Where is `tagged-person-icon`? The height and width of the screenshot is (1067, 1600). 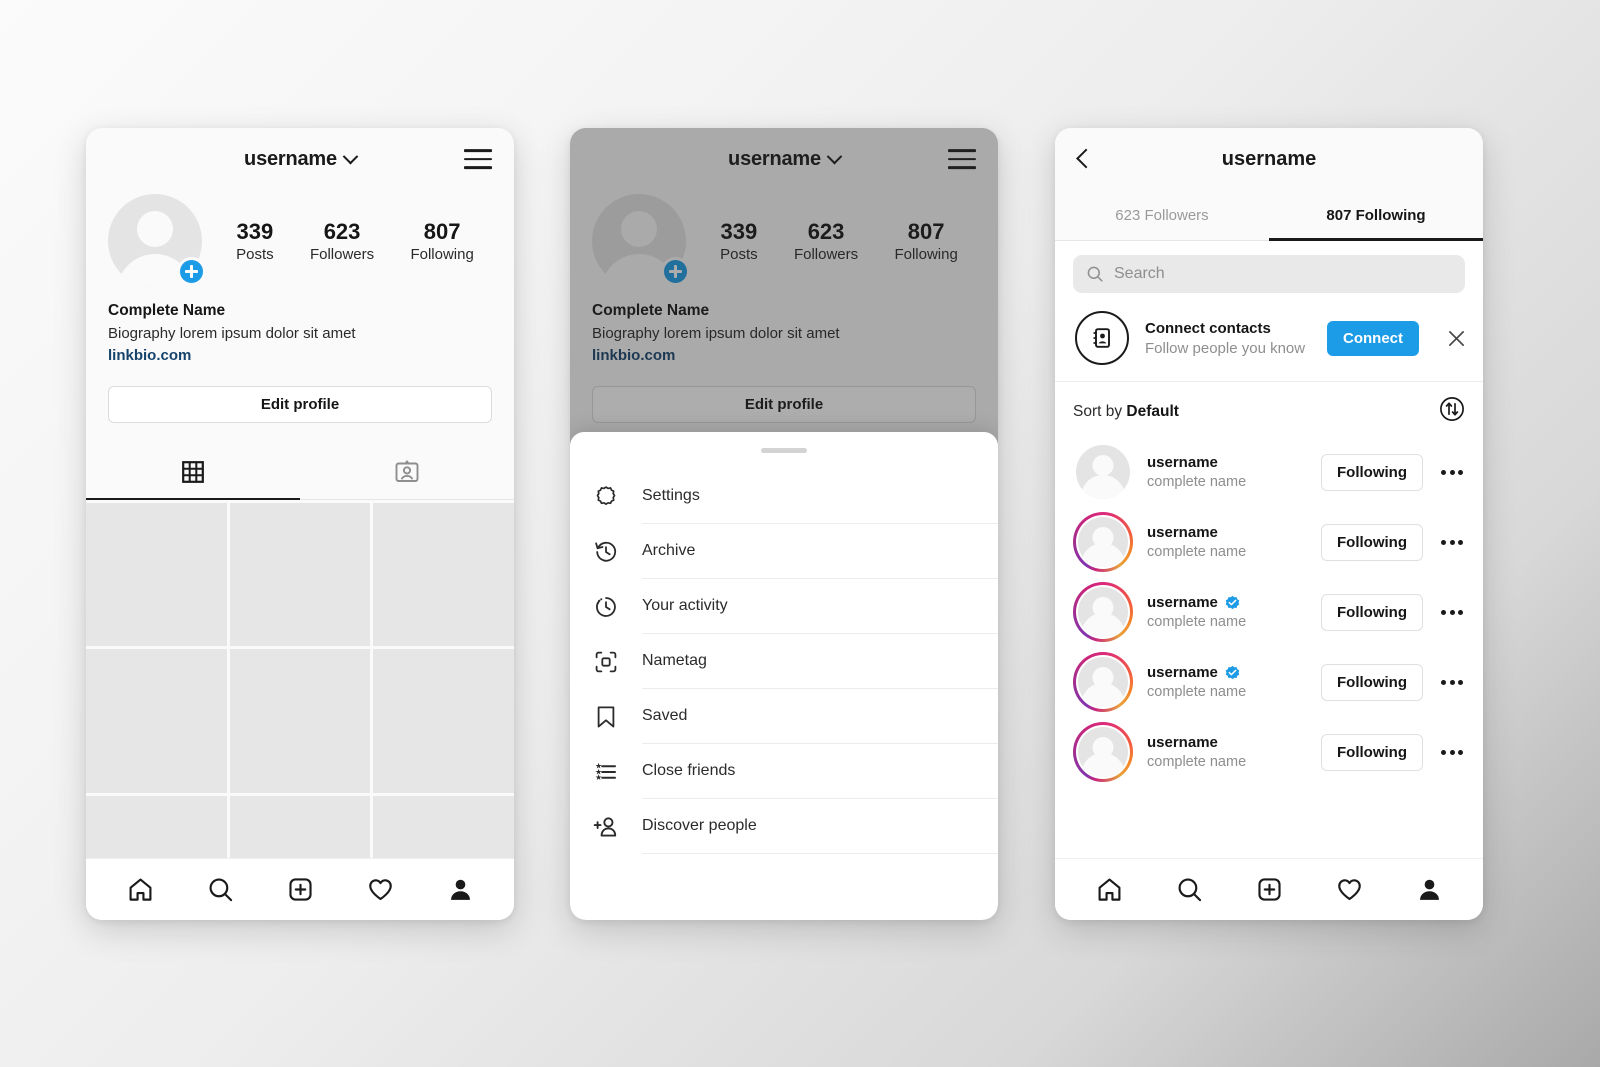 tagged-person-icon is located at coordinates (407, 471).